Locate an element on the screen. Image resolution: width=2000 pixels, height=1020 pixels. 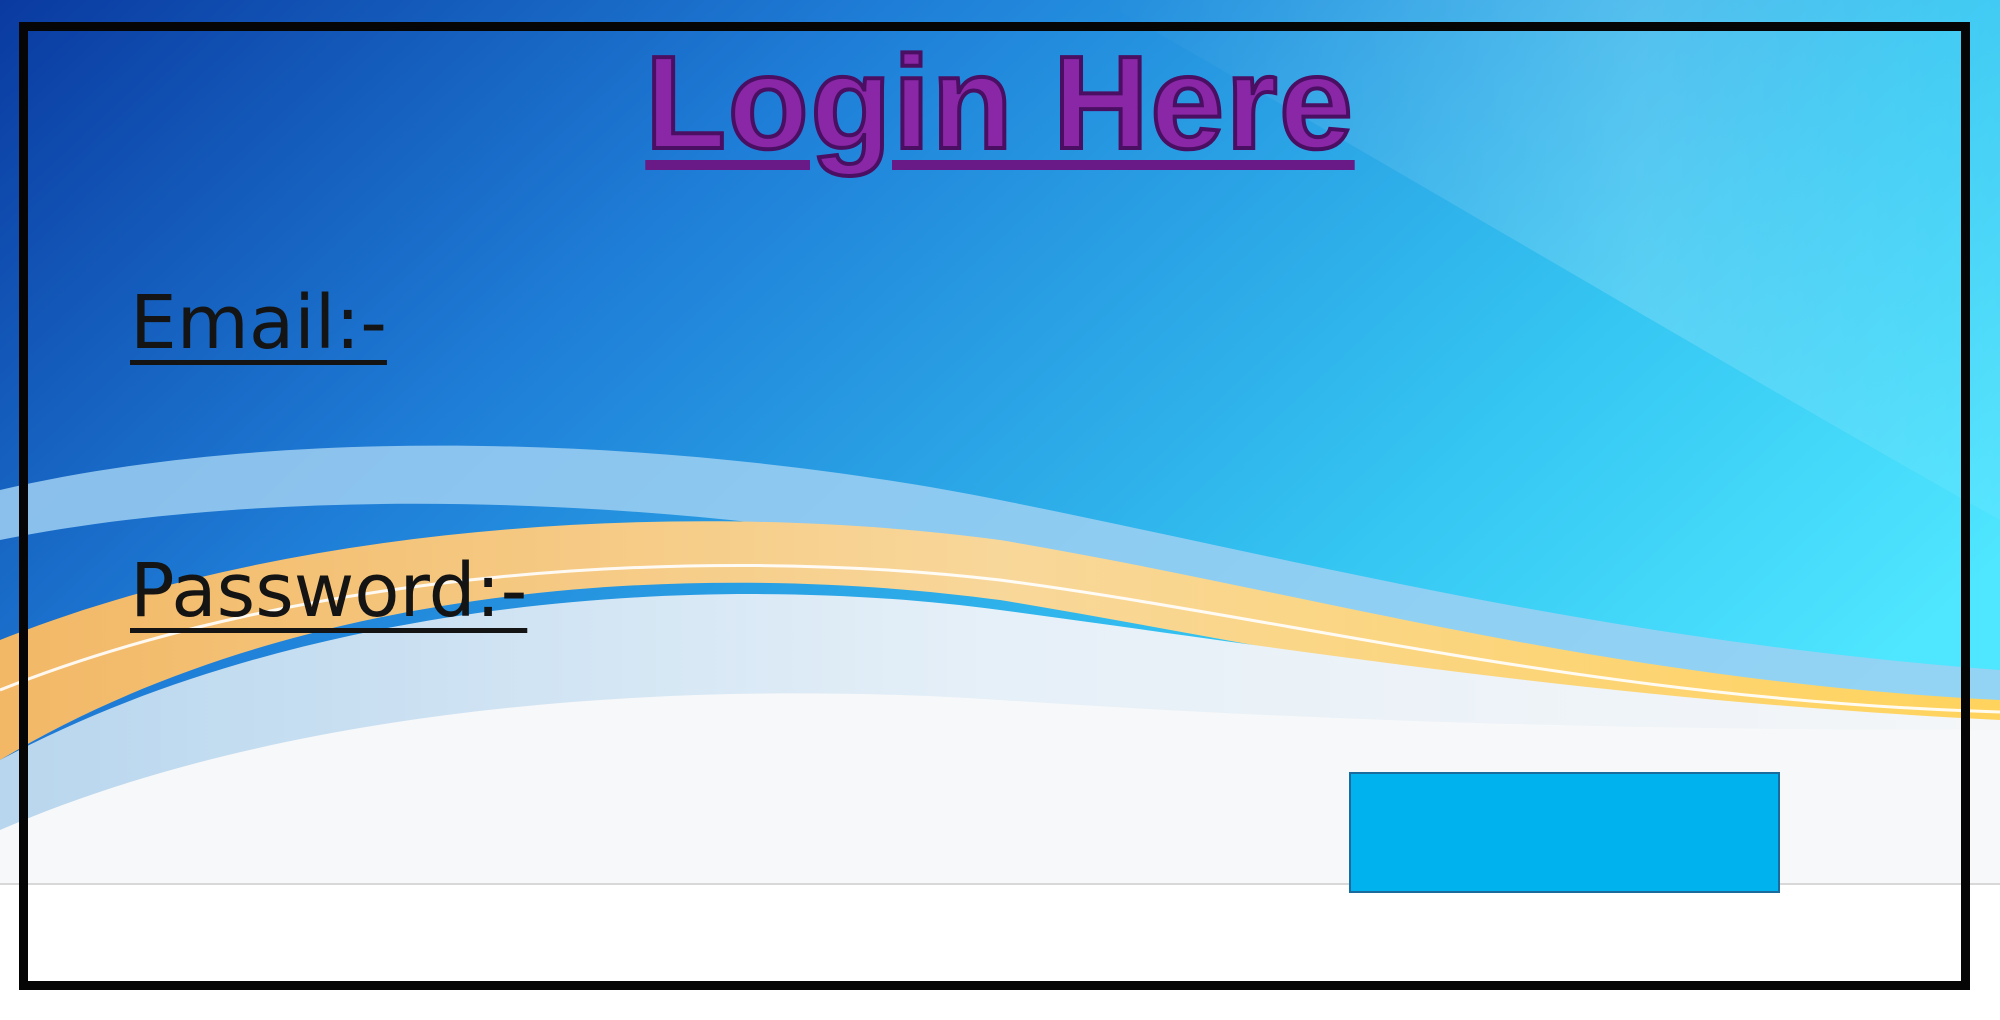
login-button is located at coordinates (1564, 832).